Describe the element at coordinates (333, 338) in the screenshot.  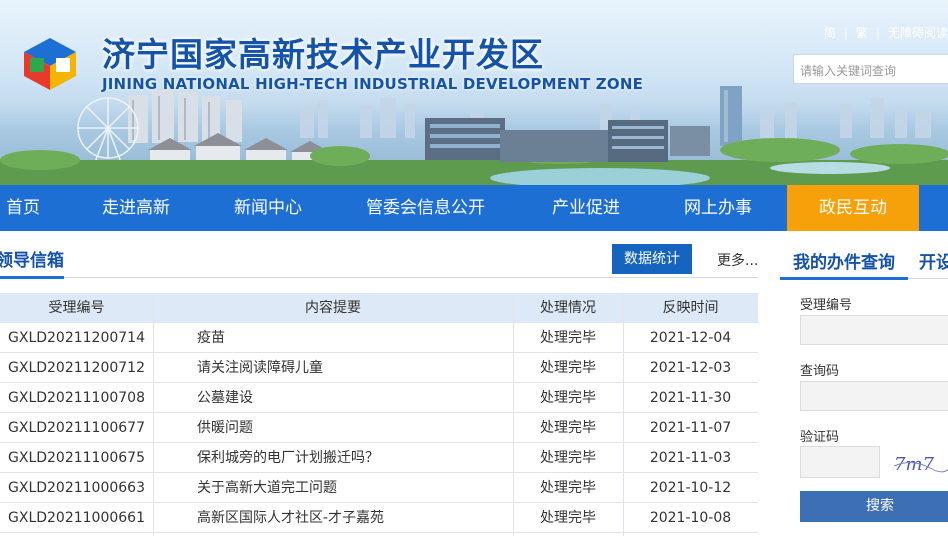
I see `cell-summary: 疫苗` at that location.